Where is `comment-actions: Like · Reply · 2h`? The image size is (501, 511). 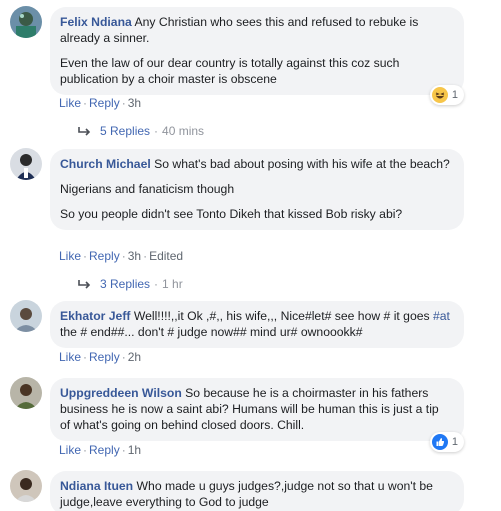 comment-actions: Like · Reply · 2h is located at coordinates (100, 357).